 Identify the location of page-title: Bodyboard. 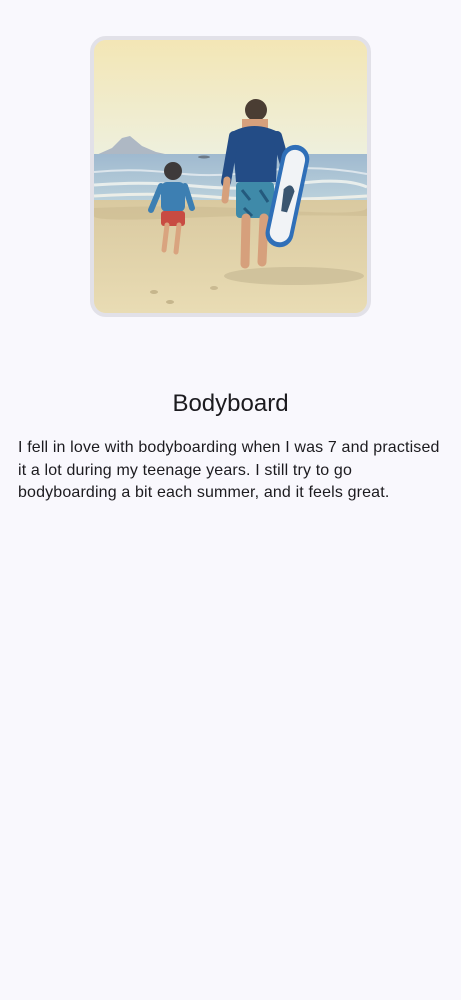
(230, 403).